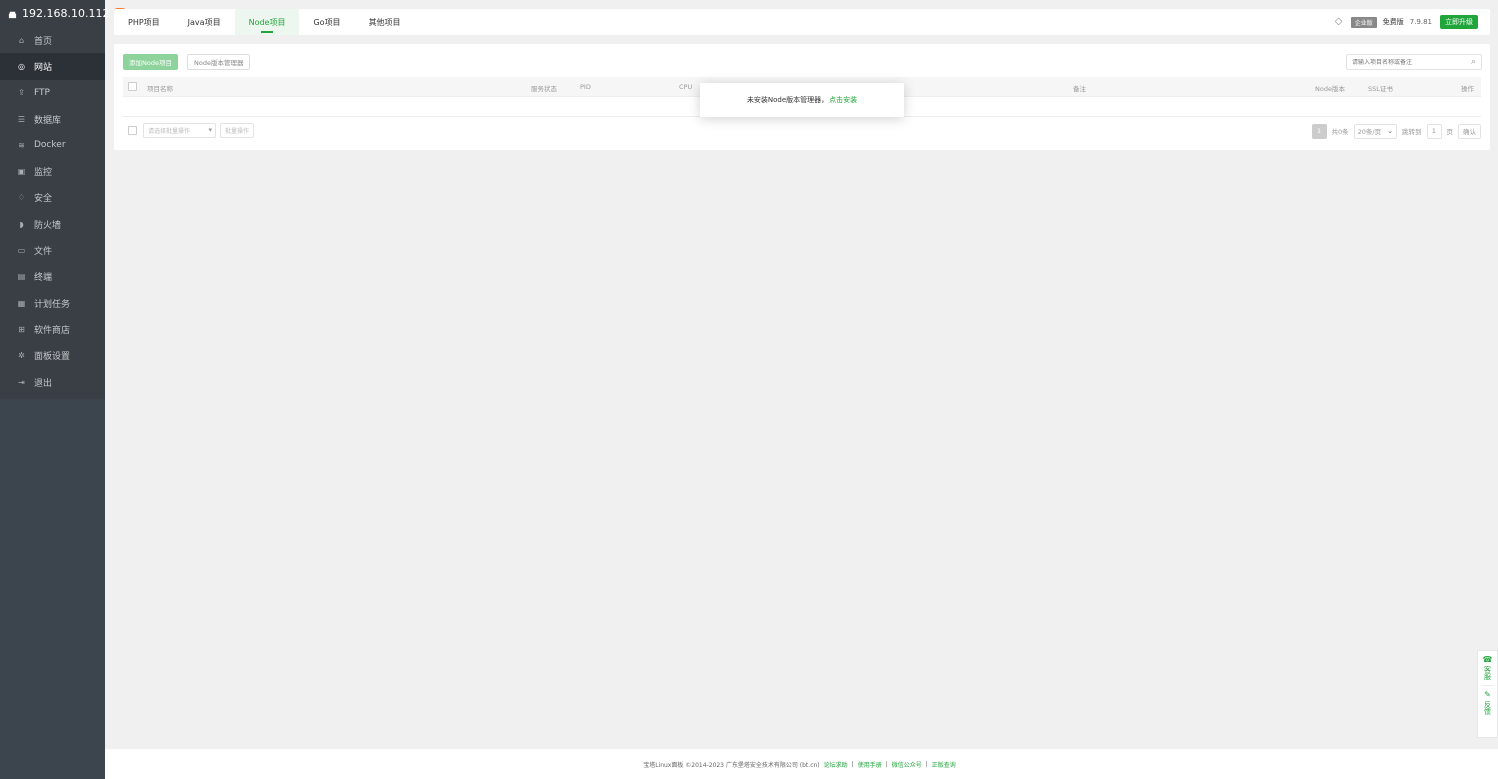 This screenshot has height=779, width=1498. What do you see at coordinates (204, 22) in the screenshot?
I see `tab-java: Java项目` at bounding box center [204, 22].